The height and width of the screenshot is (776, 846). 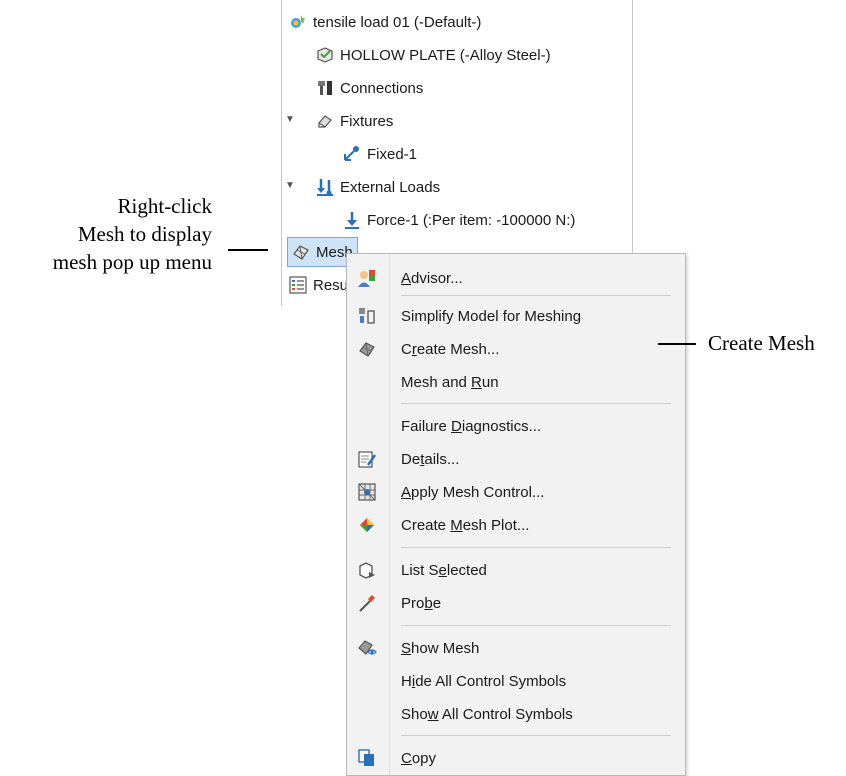 I want to click on fixtures-icon, so click(x=325, y=121).